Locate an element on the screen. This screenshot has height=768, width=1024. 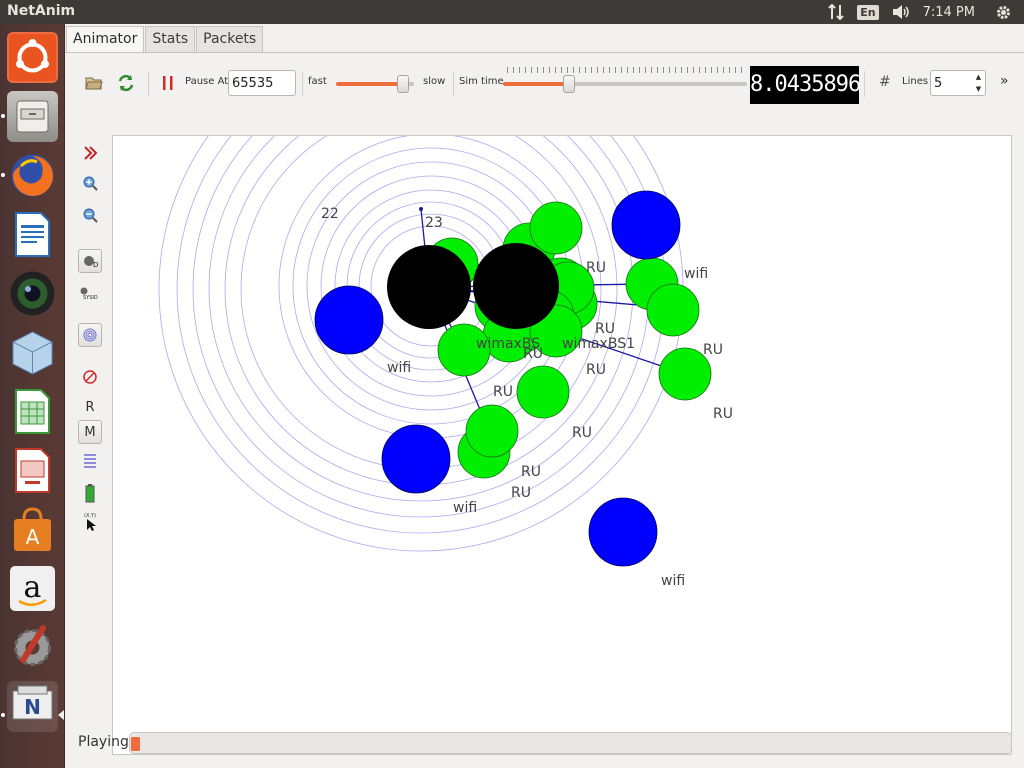
network-icon is located at coordinates (836, 12).